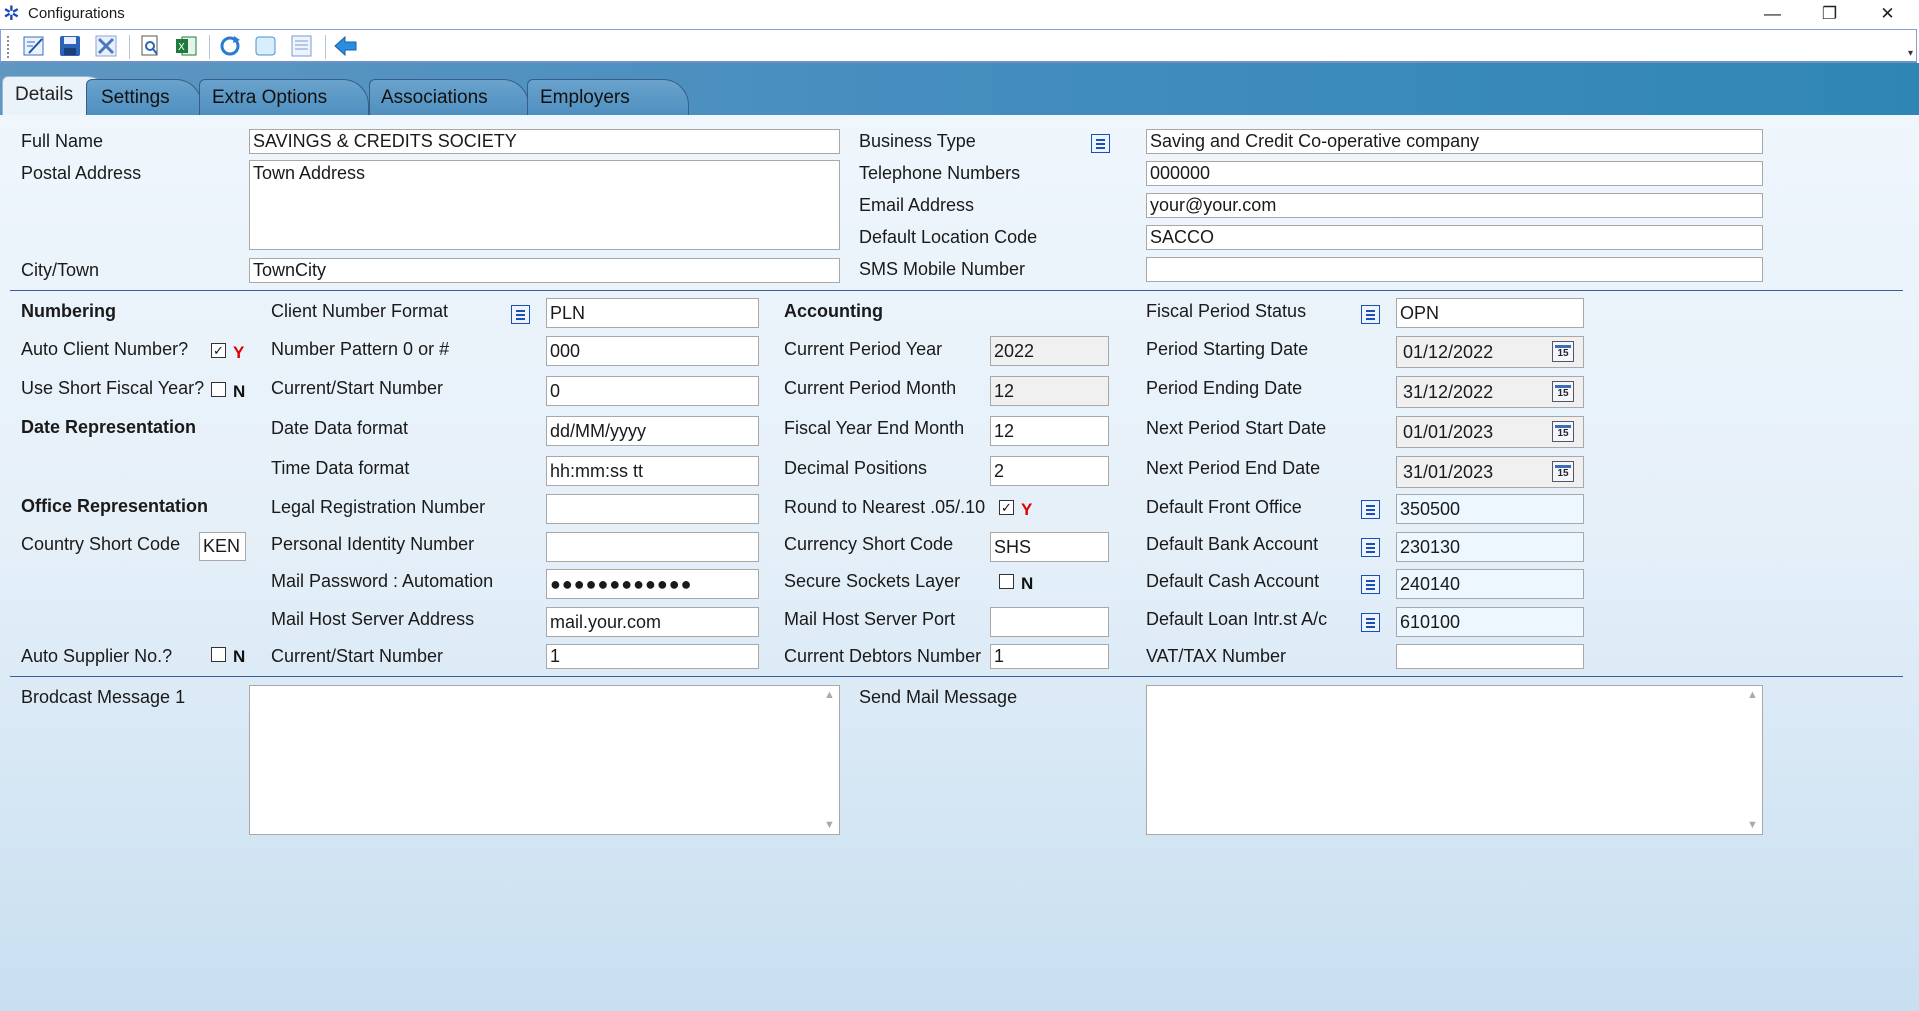 The height and width of the screenshot is (1011, 1919). Describe the element at coordinates (34, 46) in the screenshot. I see `edit-icon` at that location.